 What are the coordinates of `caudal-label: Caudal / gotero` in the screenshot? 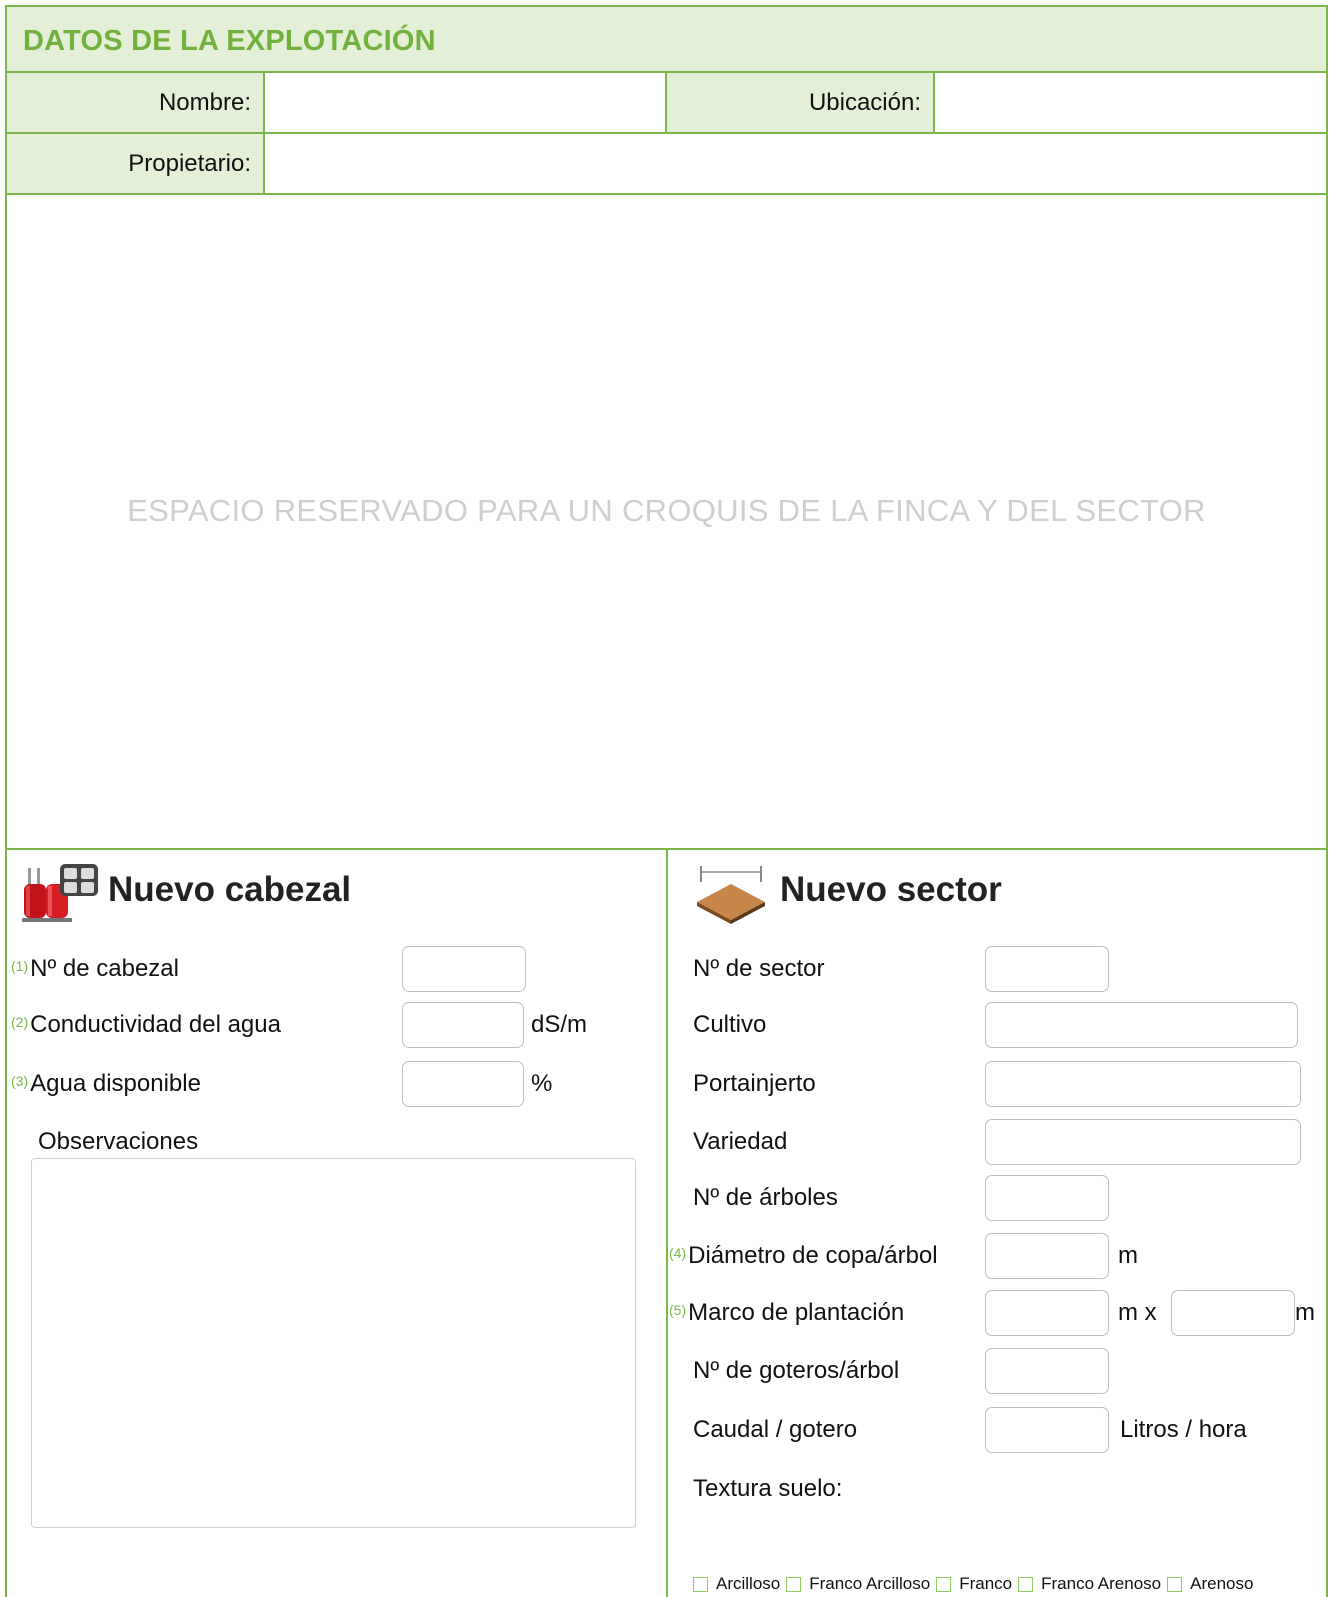 It's located at (775, 1429).